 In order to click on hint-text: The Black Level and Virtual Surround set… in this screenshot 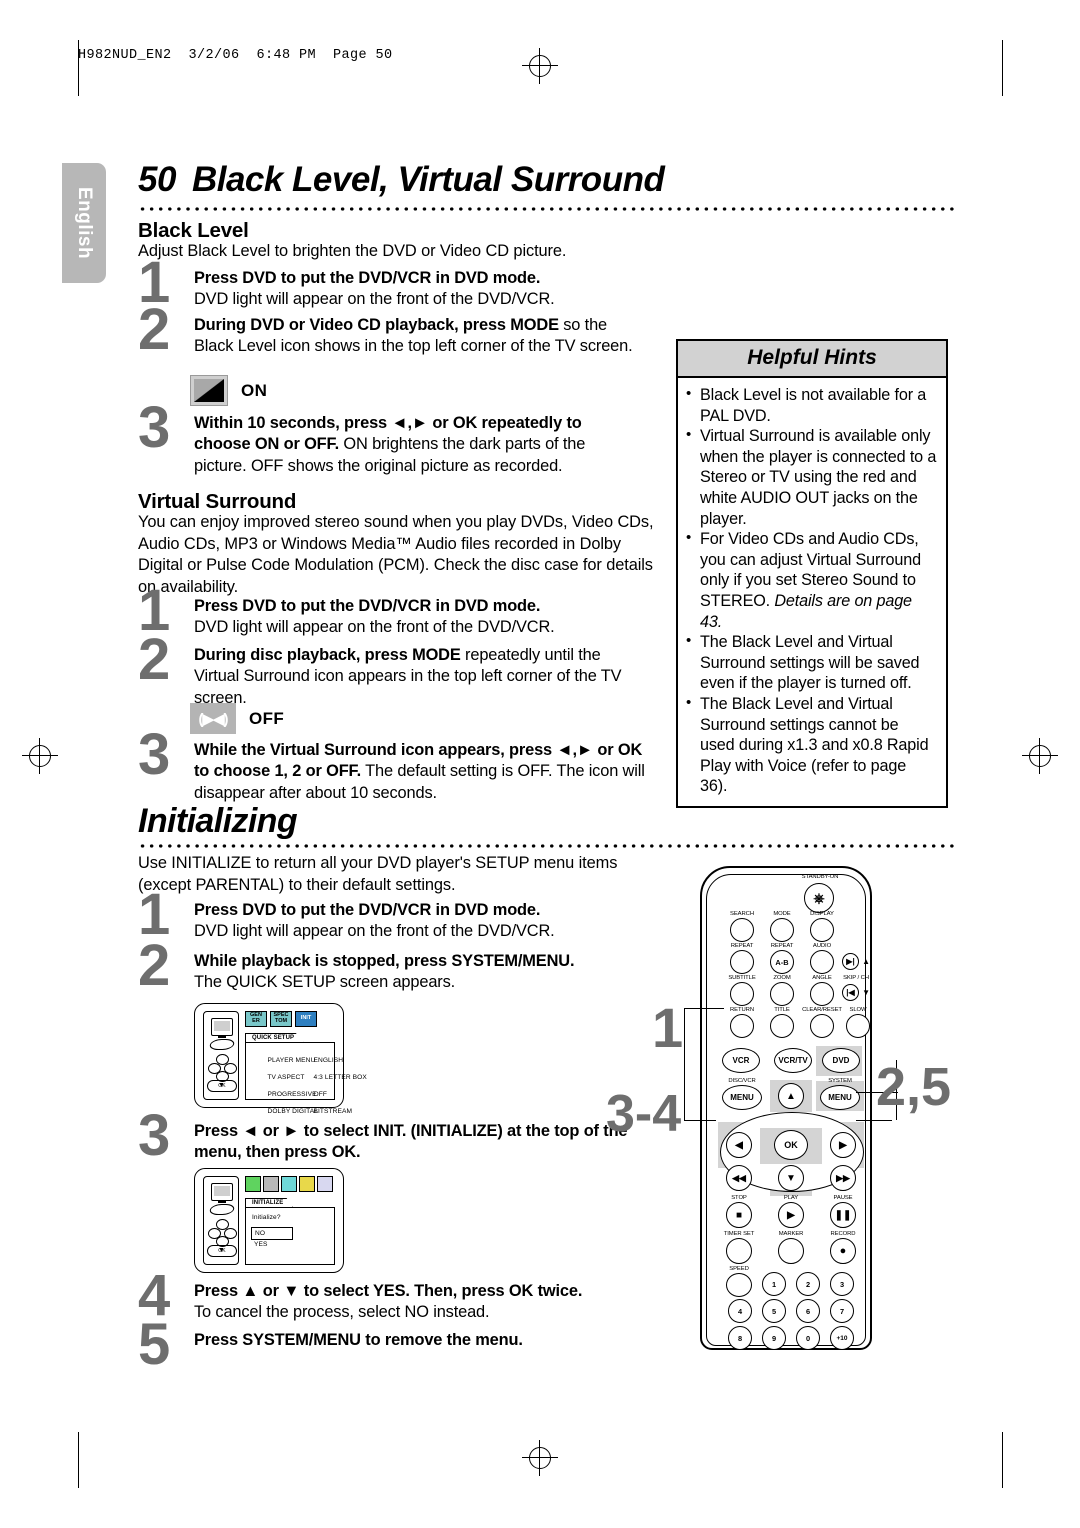, I will do `click(814, 745)`.